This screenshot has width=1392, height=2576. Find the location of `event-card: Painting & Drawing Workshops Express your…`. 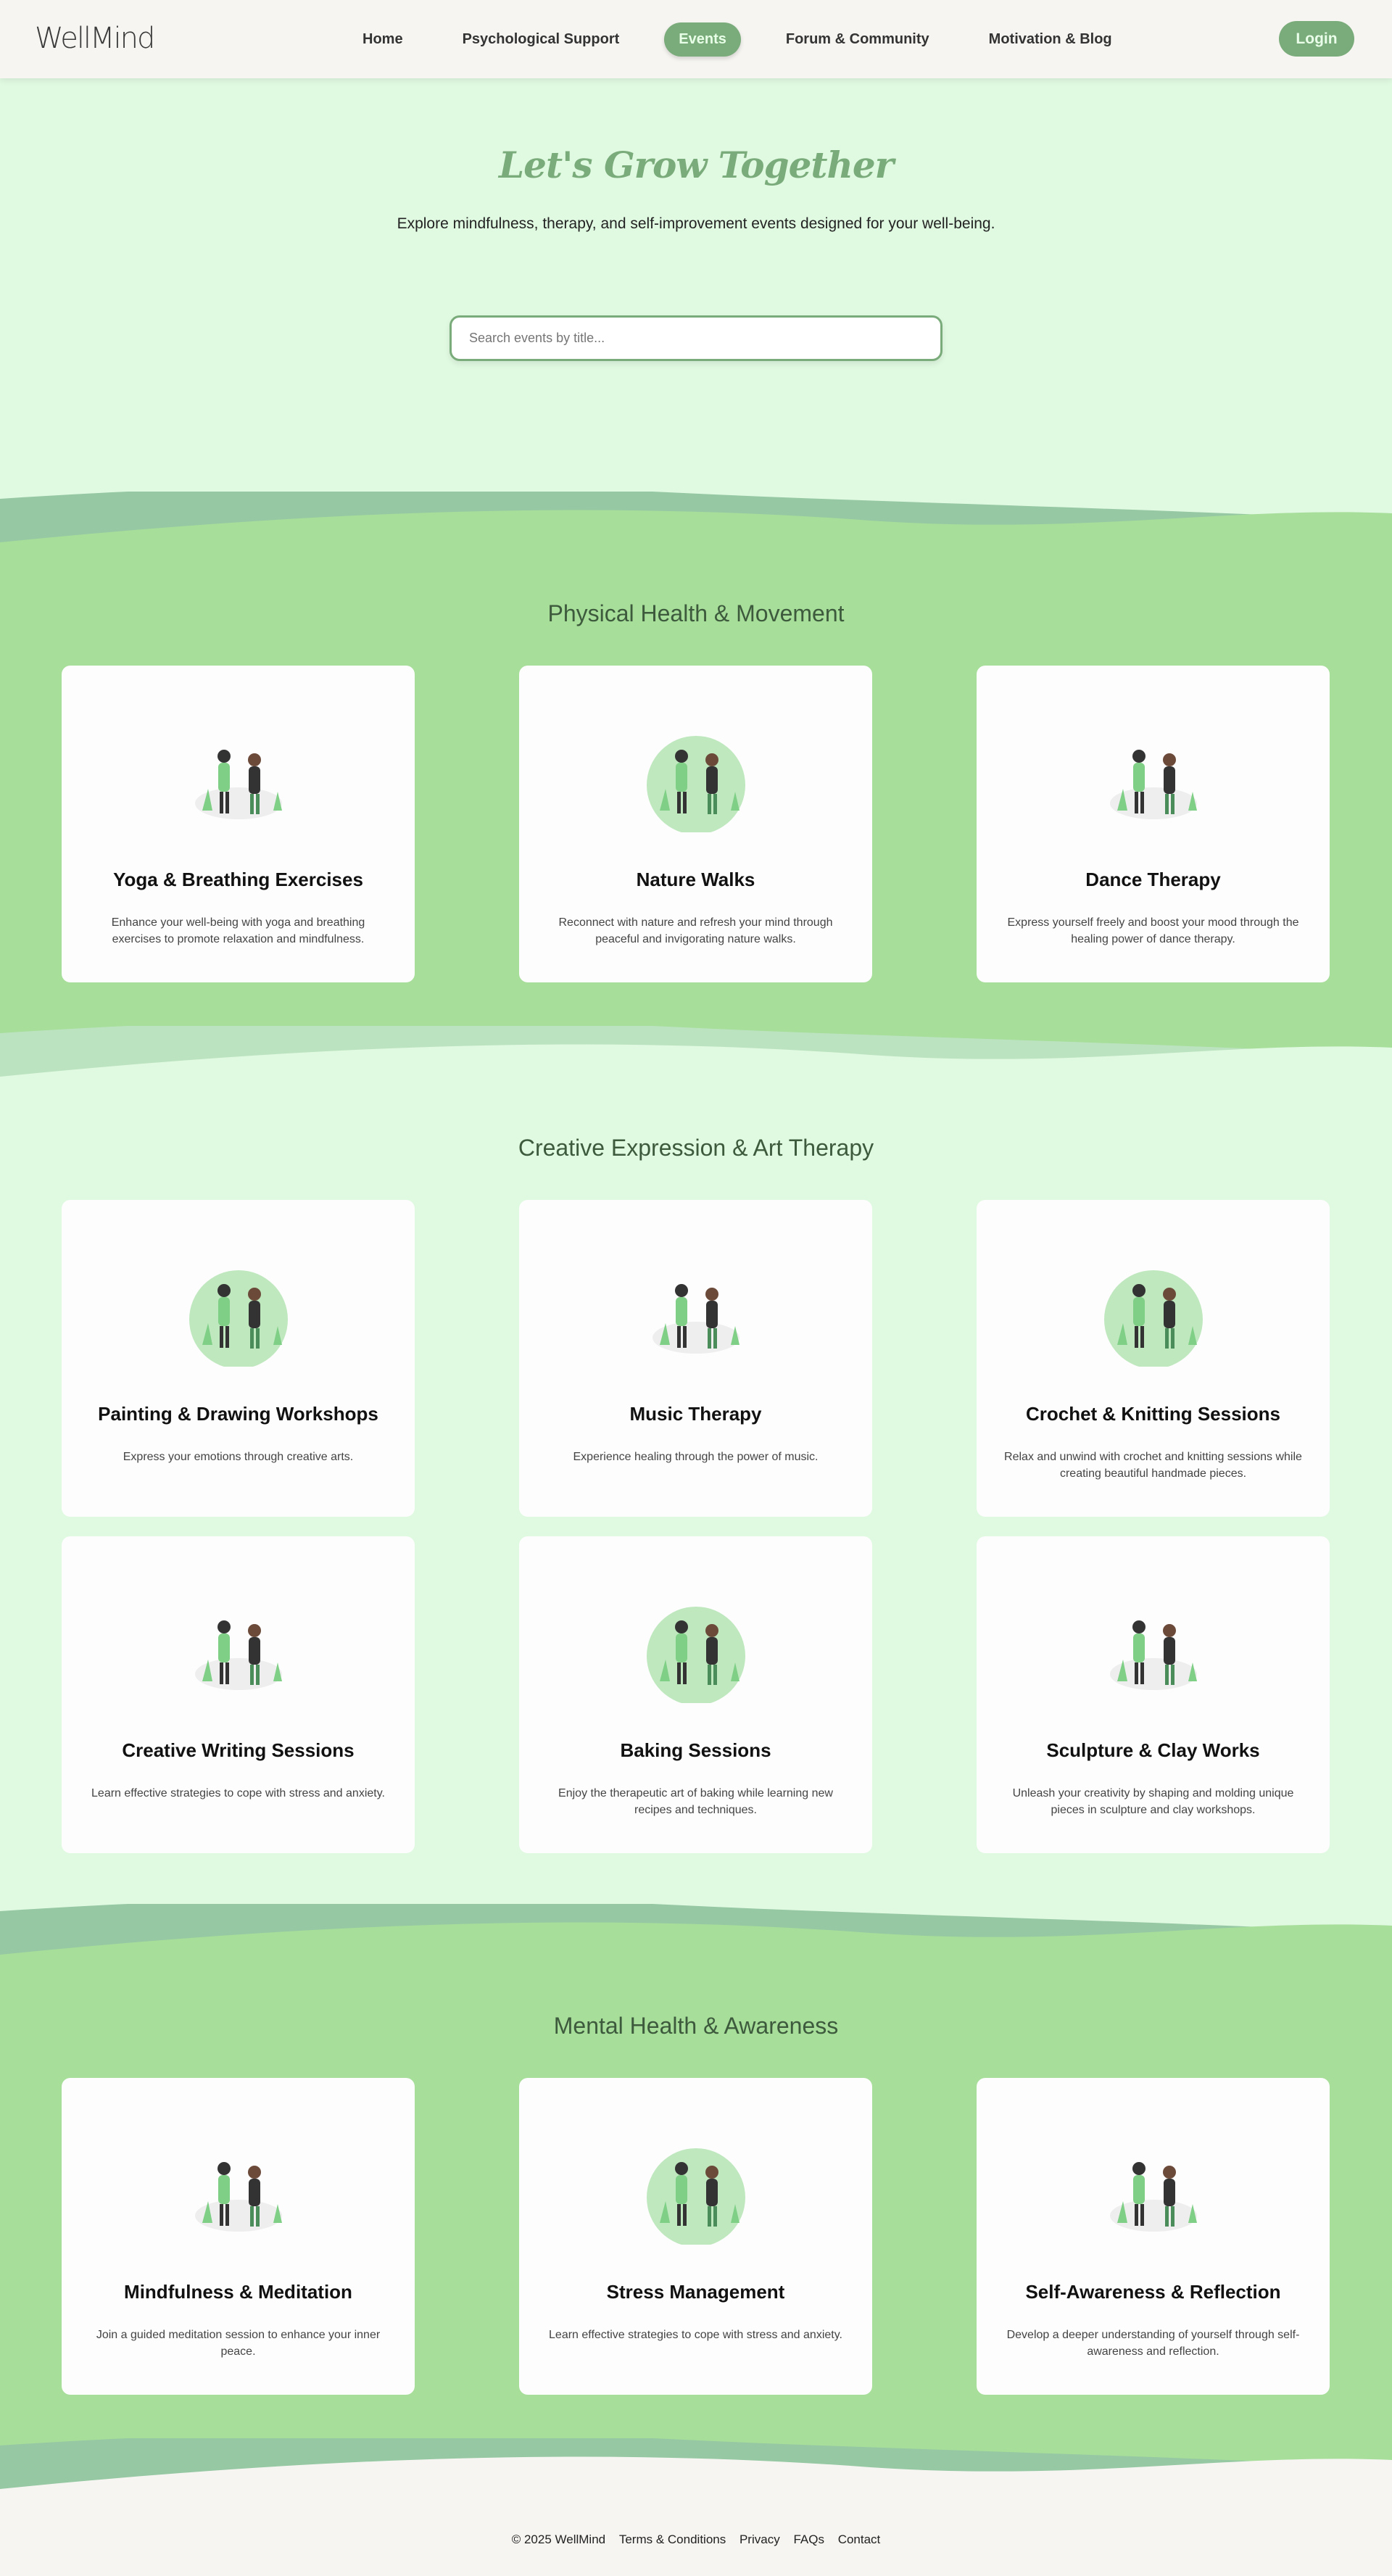

event-card: Painting & Drawing Workshops Express your… is located at coordinates (239, 1358).